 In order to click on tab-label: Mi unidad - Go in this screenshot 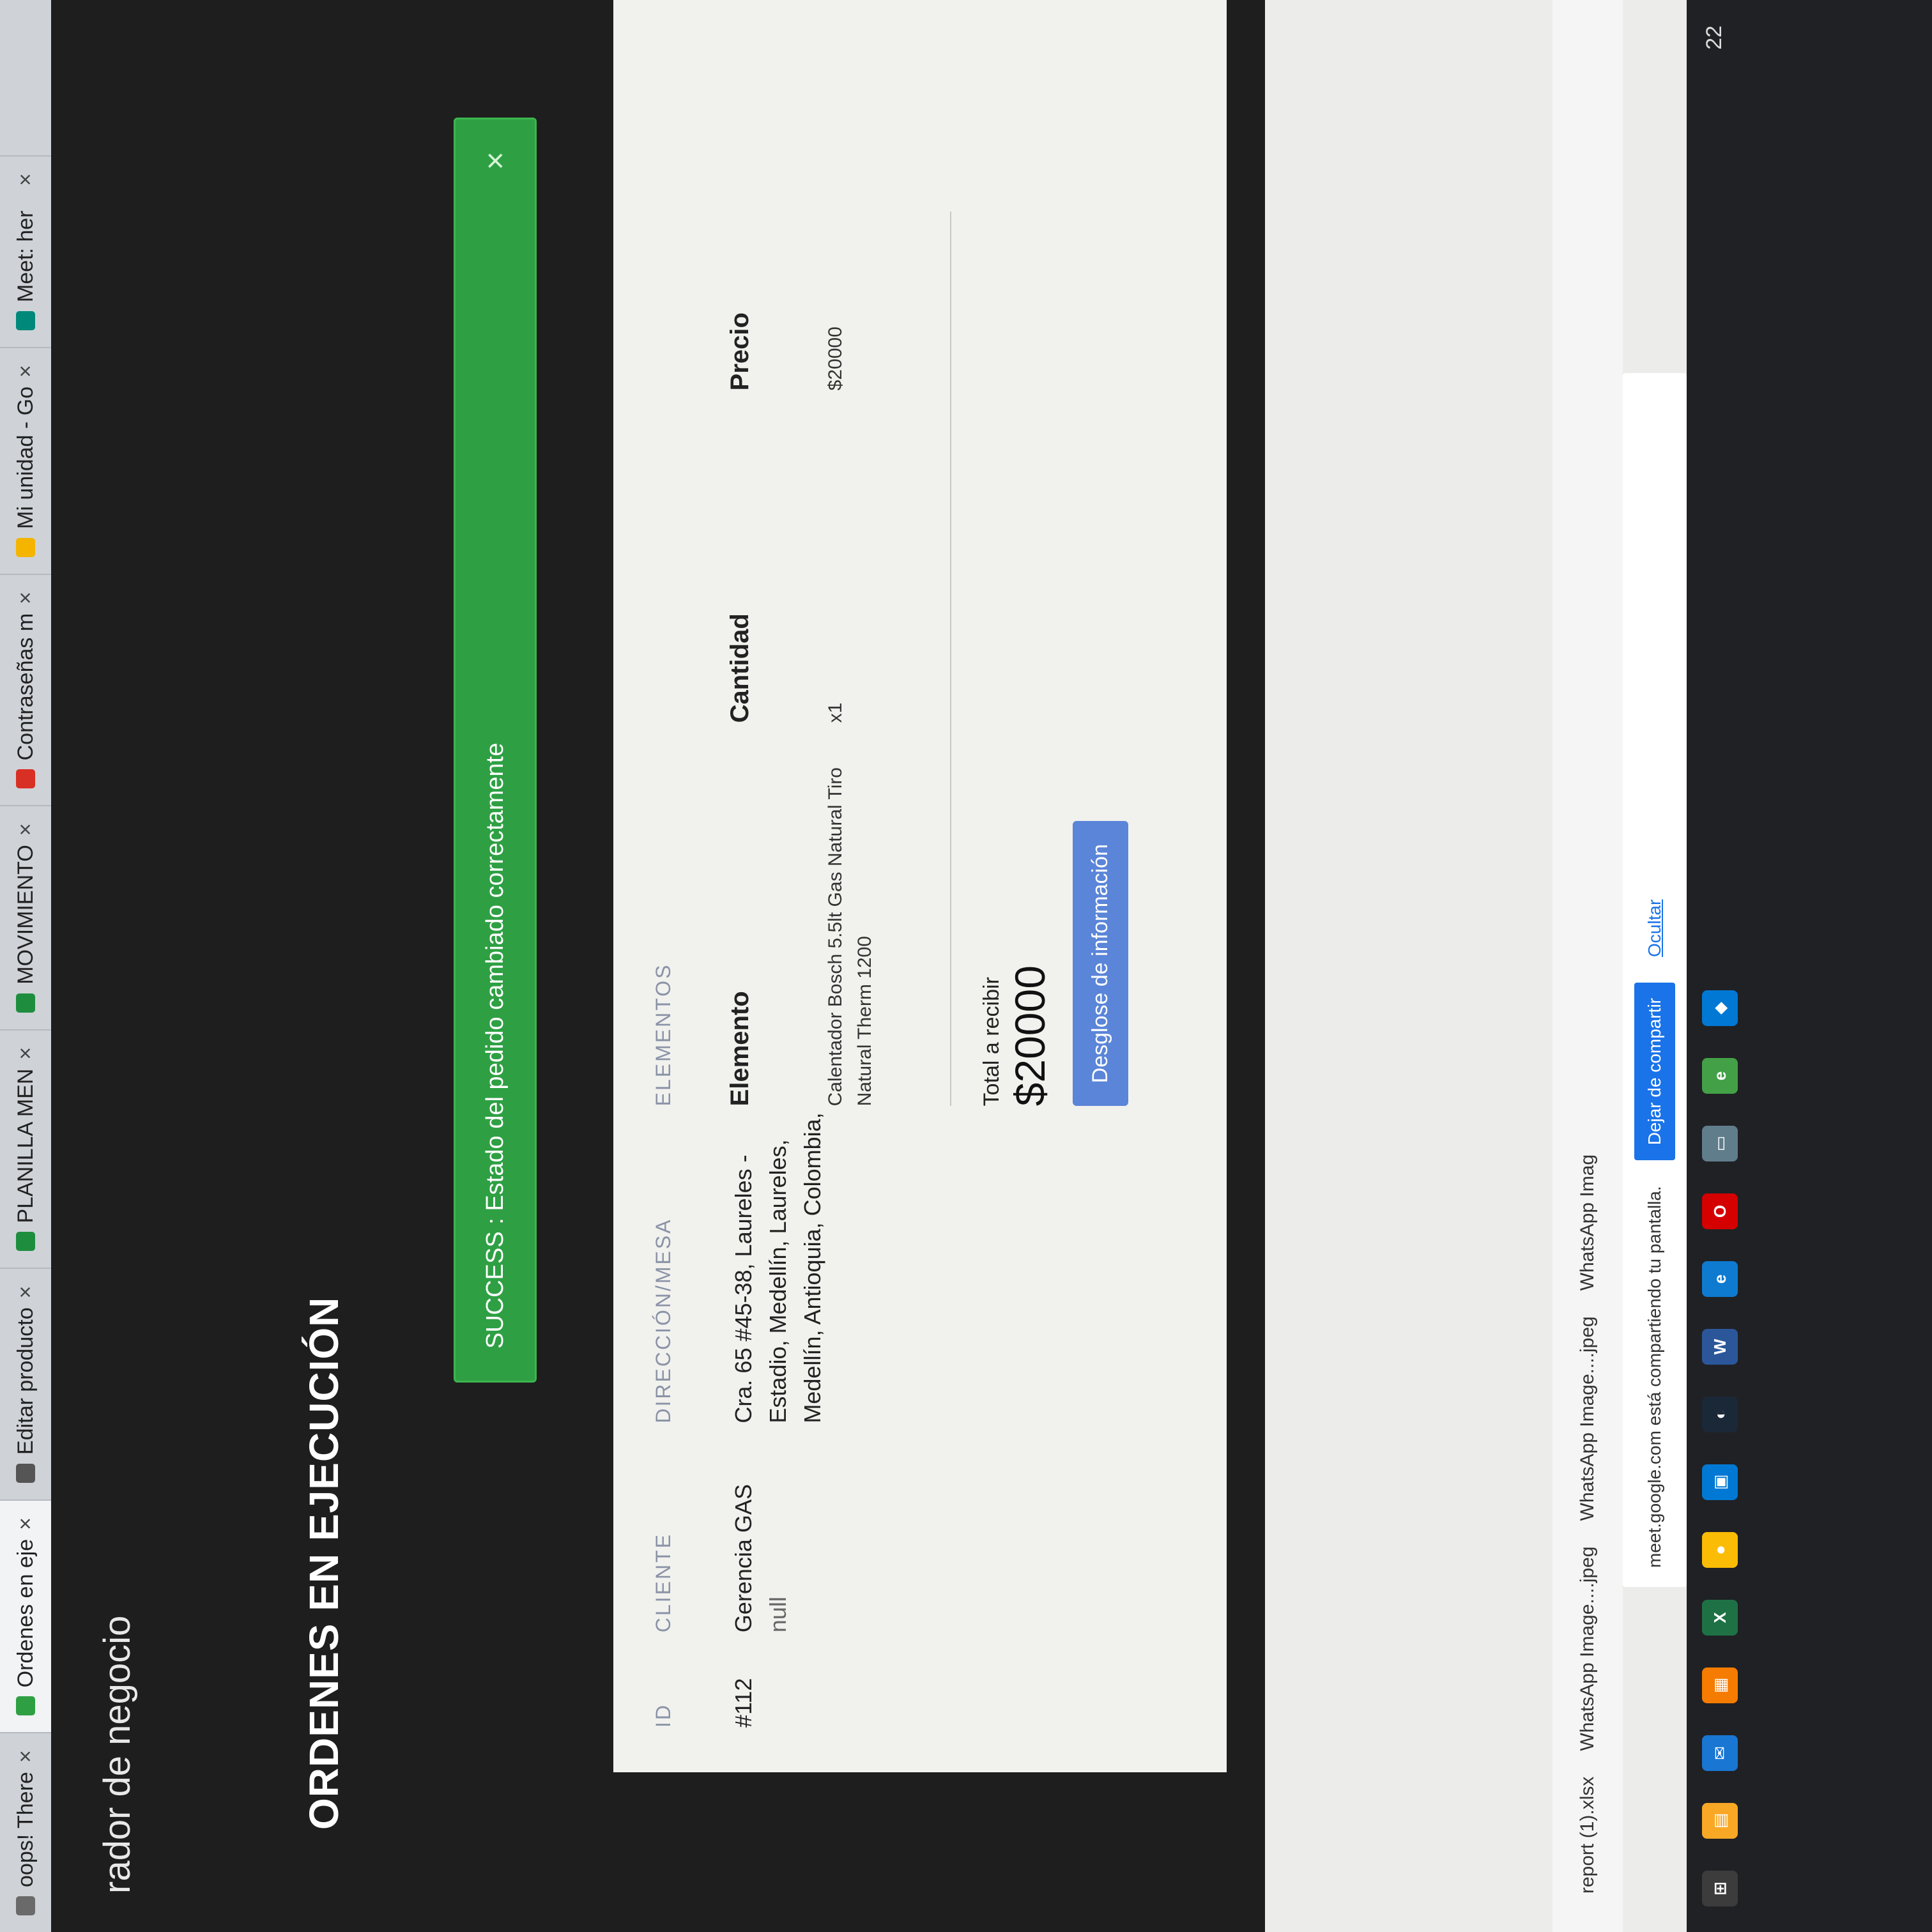, I will do `click(25, 457)`.